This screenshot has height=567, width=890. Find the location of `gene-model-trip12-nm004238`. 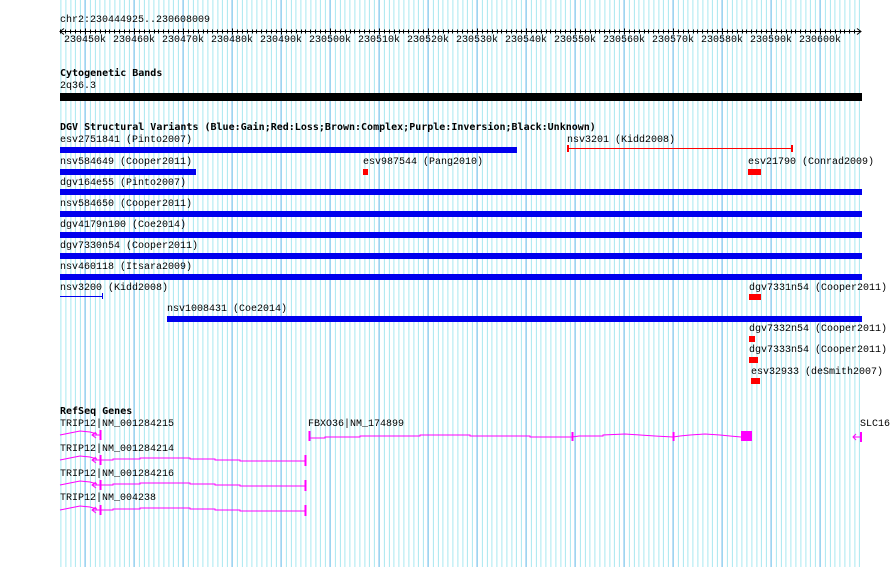

gene-model-trip12-nm004238 is located at coordinates (183, 510).